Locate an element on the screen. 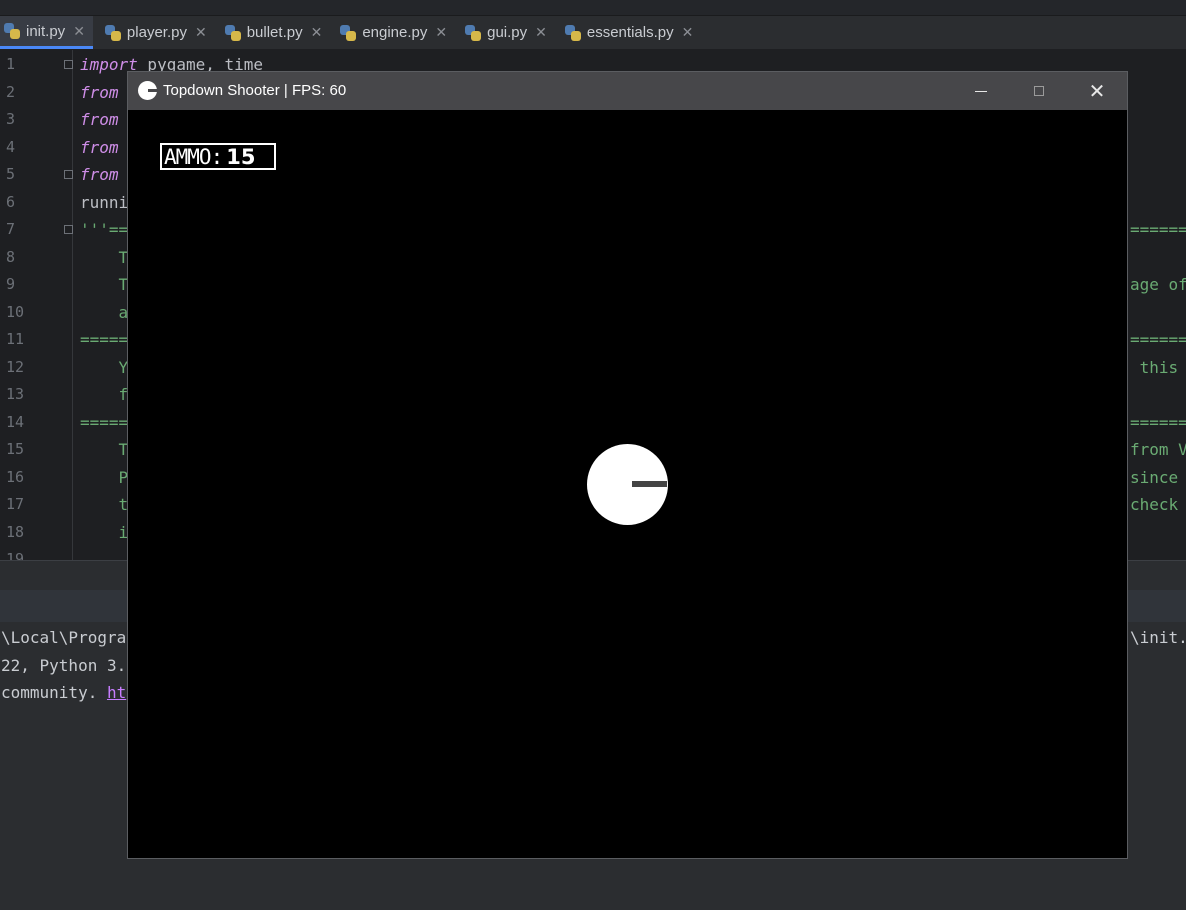 The image size is (1186, 910). line-number: 4 is located at coordinates (11, 147).